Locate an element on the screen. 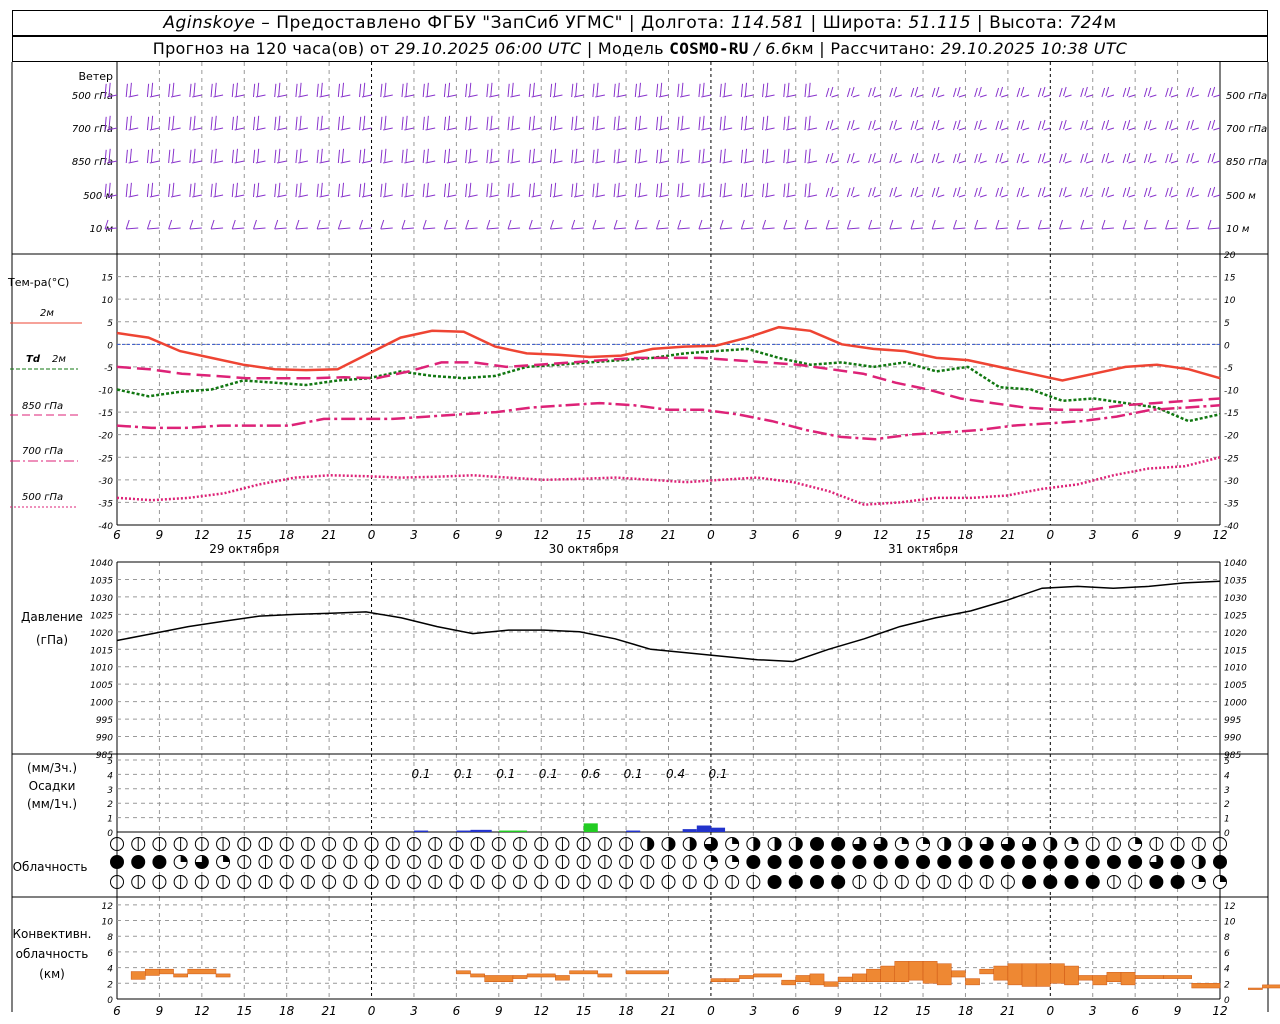  pressure-tick-right: 1005 is located at coordinates (1235, 686).